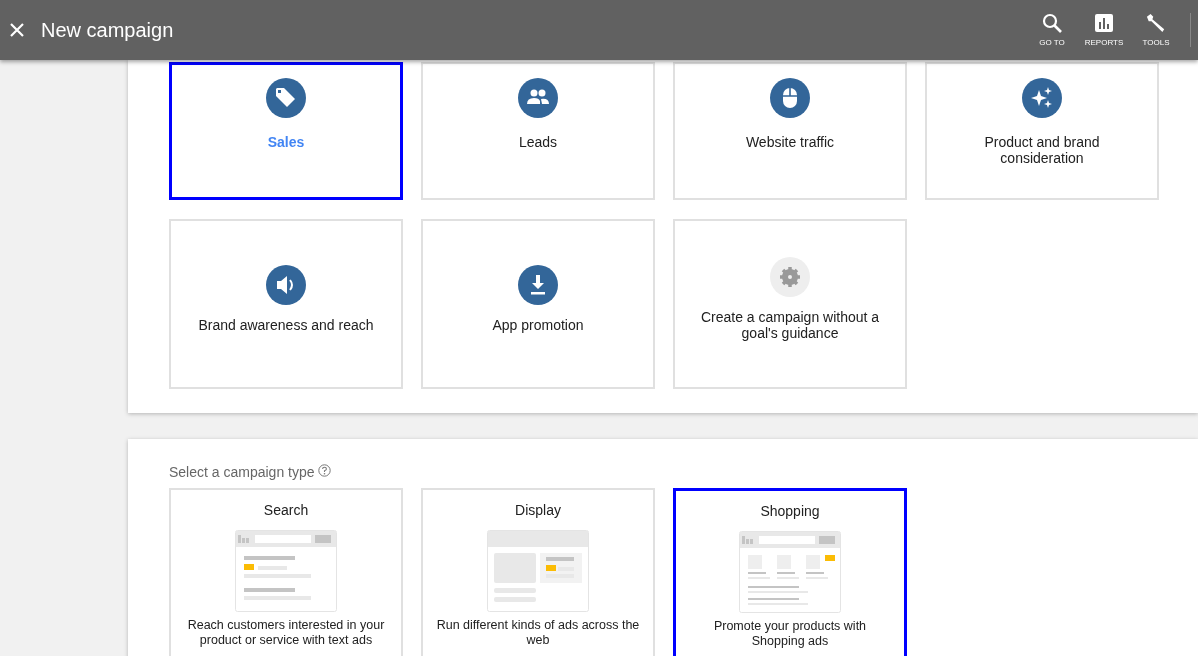 This screenshot has height=656, width=1198. I want to click on campaign-type-card: Display Run different kinds of ads across the web, so click(538, 572).